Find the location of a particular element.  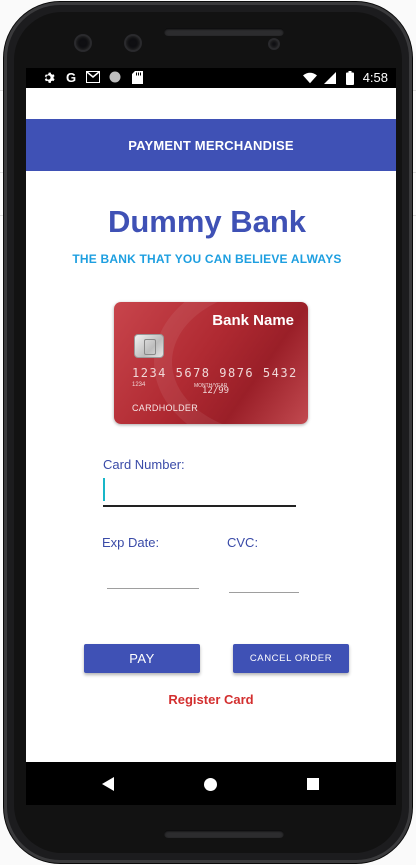

proximity-sensor is located at coordinates (274, 44).